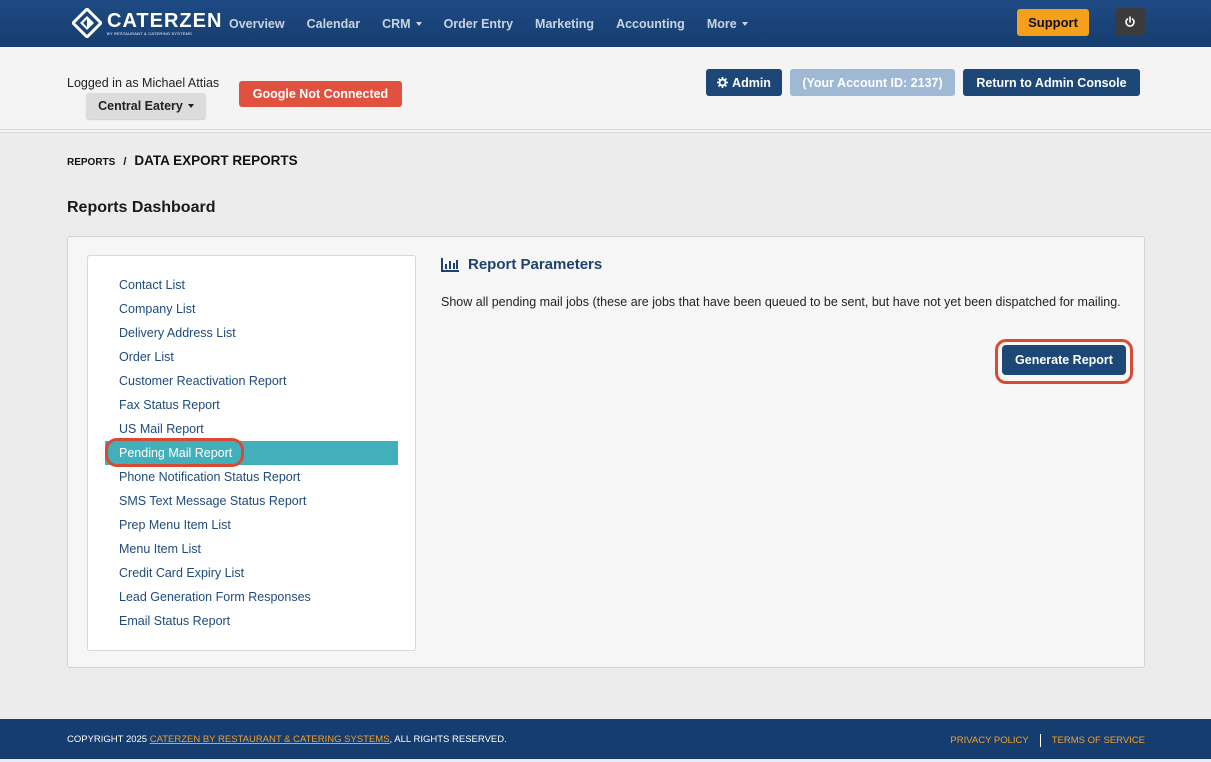 The height and width of the screenshot is (762, 1211). What do you see at coordinates (165, 20) in the screenshot?
I see `logo-text: CATERZEN` at bounding box center [165, 20].